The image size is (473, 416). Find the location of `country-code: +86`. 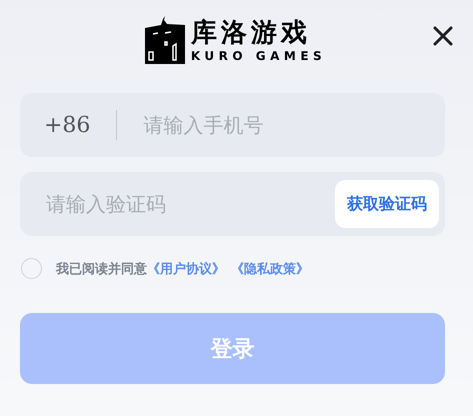

country-code: +86 is located at coordinates (67, 125).